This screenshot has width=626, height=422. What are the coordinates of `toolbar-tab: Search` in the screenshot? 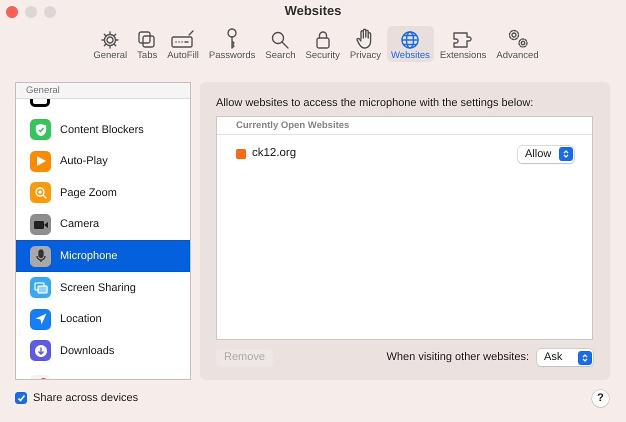 It's located at (280, 44).